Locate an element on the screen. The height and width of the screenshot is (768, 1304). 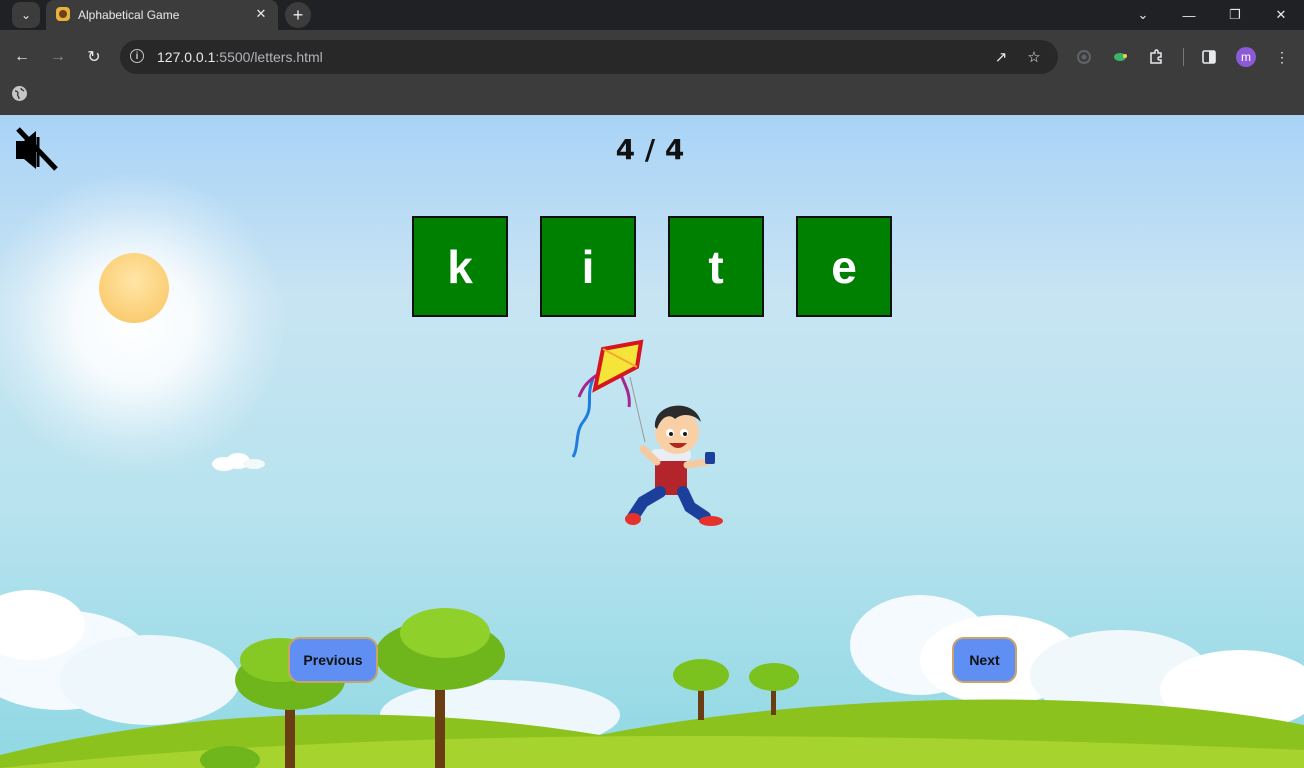
restore-icon: ❐ is located at coordinates (1235, 15).